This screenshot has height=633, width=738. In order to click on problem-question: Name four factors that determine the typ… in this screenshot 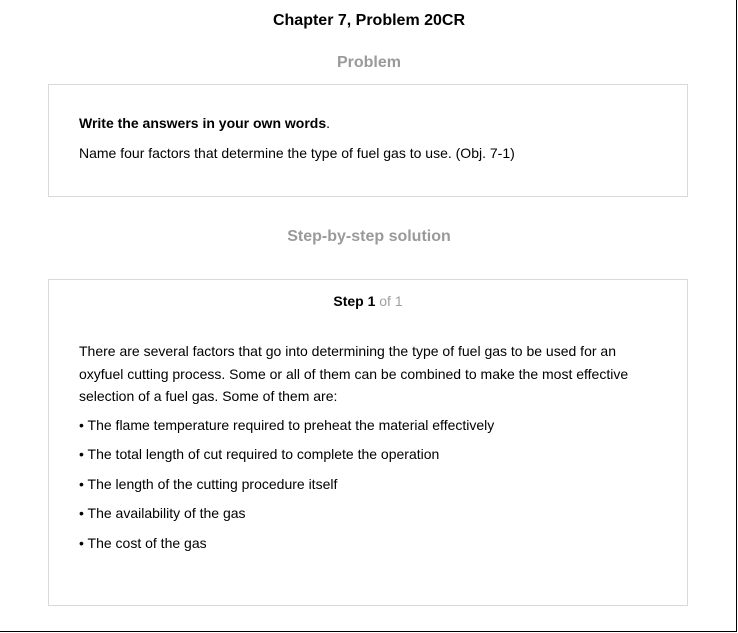, I will do `click(297, 153)`.